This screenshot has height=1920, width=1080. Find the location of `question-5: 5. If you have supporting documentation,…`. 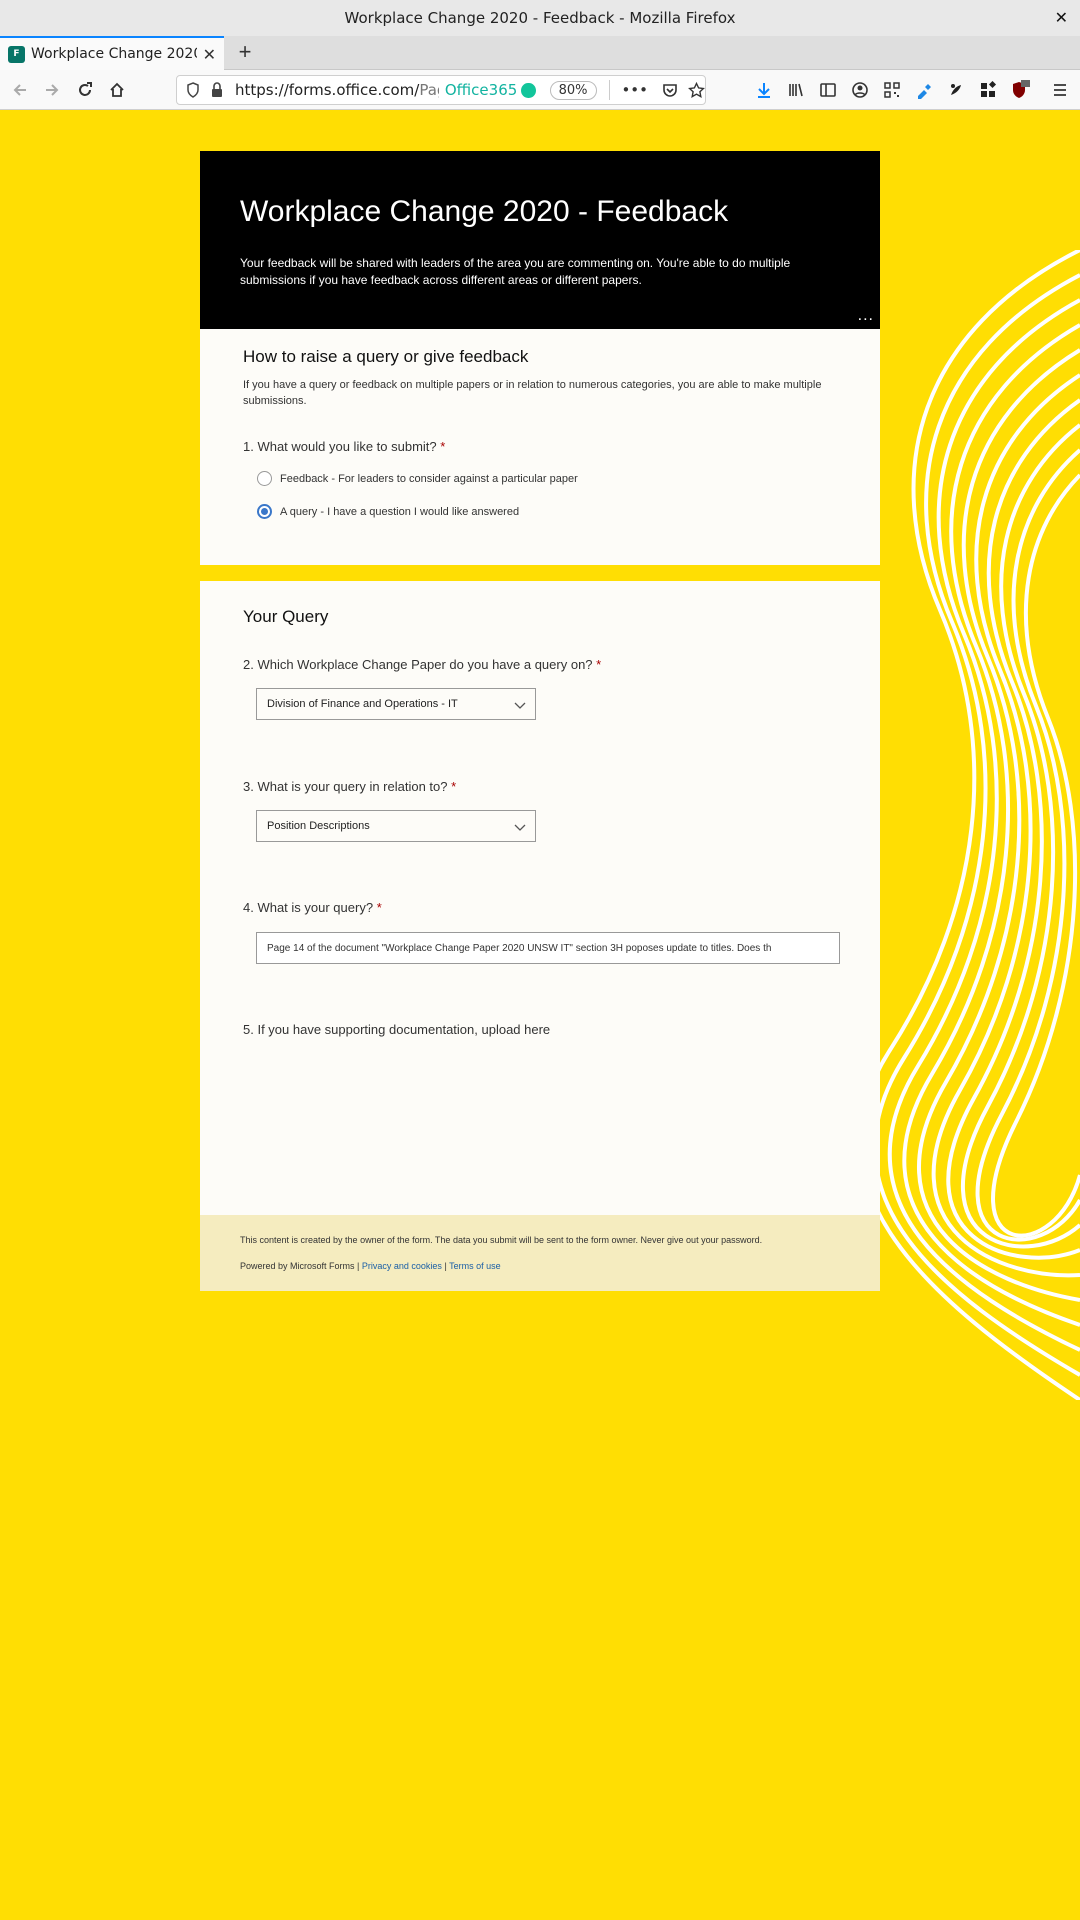

question-5: 5. If you have supporting documentation,… is located at coordinates (396, 1029).